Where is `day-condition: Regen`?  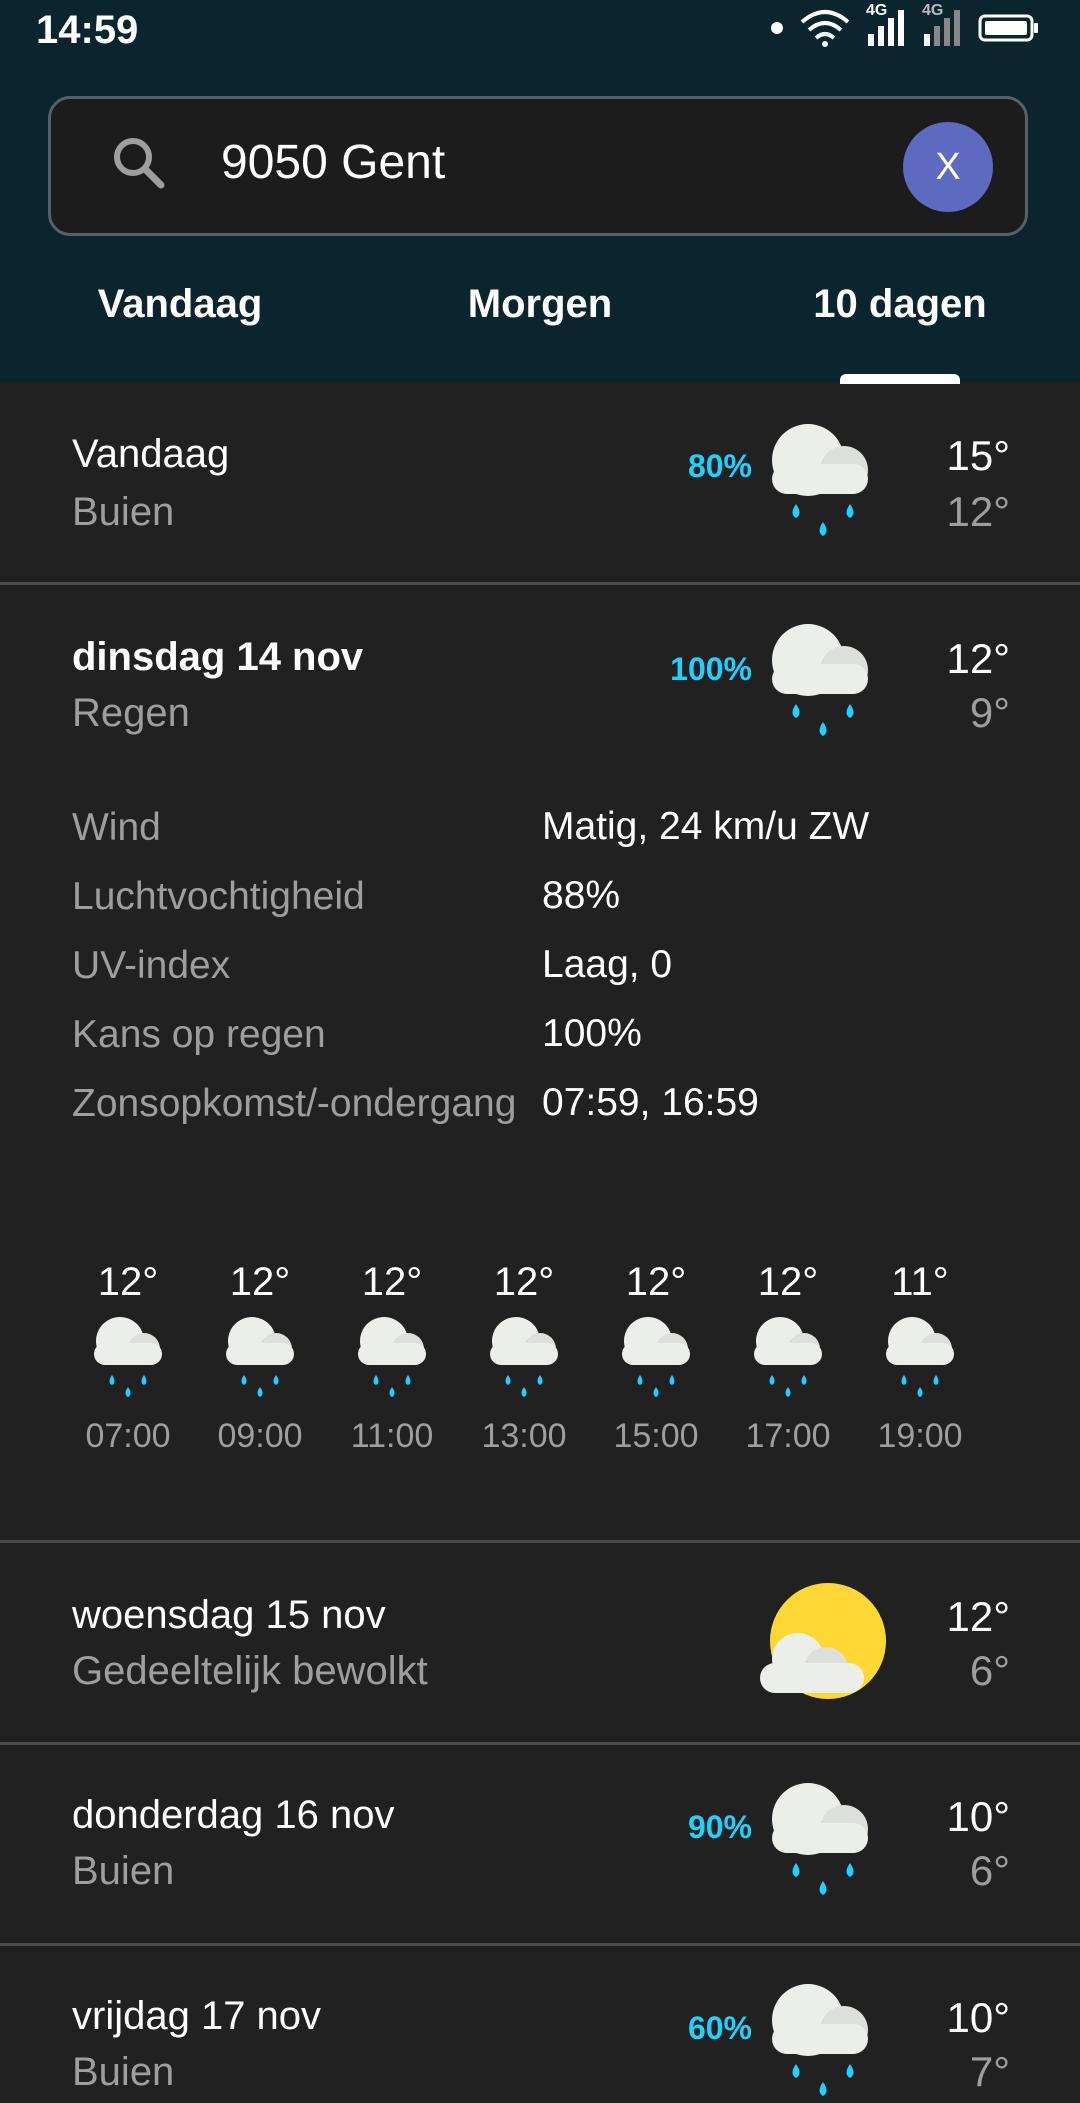 day-condition: Regen is located at coordinates (131, 713).